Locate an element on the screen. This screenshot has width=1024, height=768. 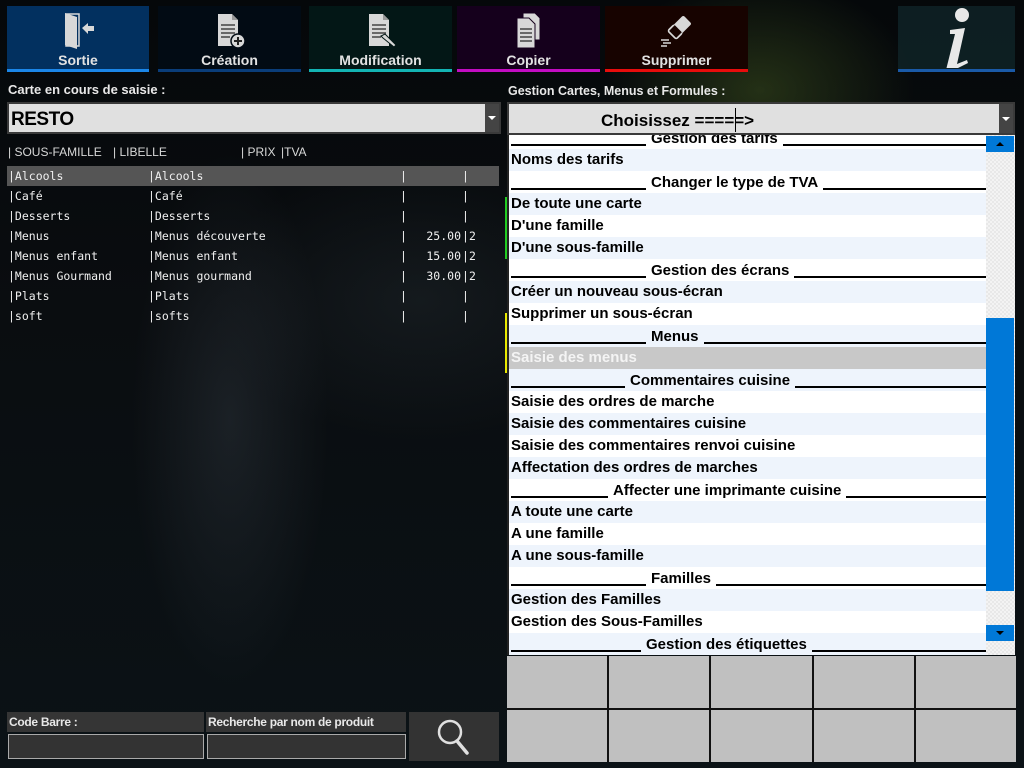
scroll-thumb is located at coordinates (1000, 454).